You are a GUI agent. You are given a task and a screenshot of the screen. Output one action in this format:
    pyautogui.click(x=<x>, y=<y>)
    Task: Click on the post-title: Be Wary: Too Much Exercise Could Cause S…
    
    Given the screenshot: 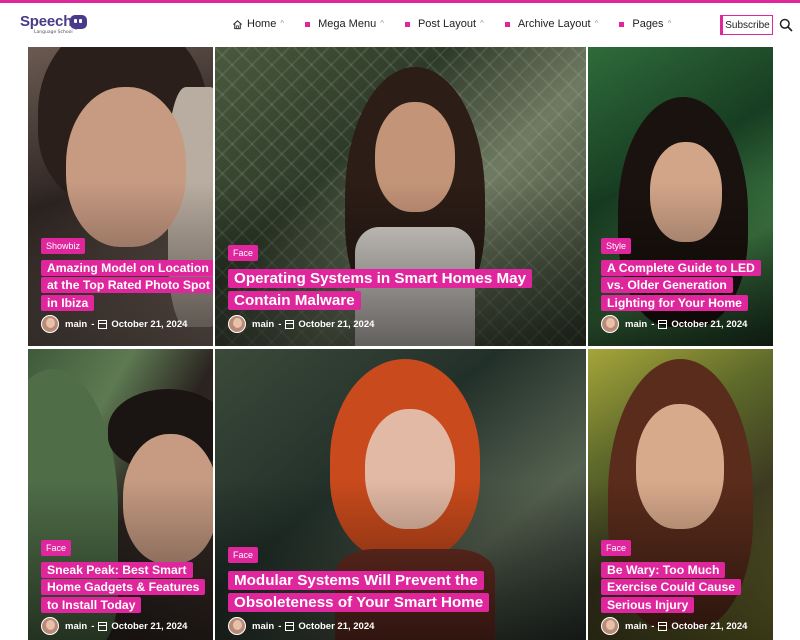 What is the action you would take?
    pyautogui.click(x=686, y=588)
    